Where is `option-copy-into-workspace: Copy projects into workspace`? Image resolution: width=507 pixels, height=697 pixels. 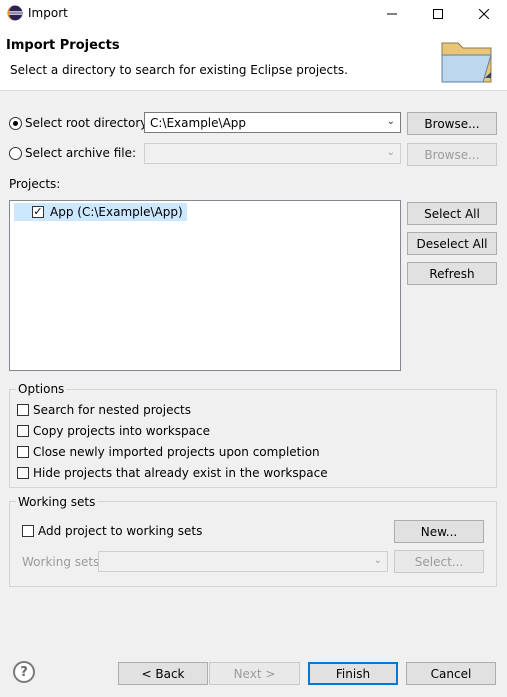 option-copy-into-workspace: Copy projects into workspace is located at coordinates (113, 431).